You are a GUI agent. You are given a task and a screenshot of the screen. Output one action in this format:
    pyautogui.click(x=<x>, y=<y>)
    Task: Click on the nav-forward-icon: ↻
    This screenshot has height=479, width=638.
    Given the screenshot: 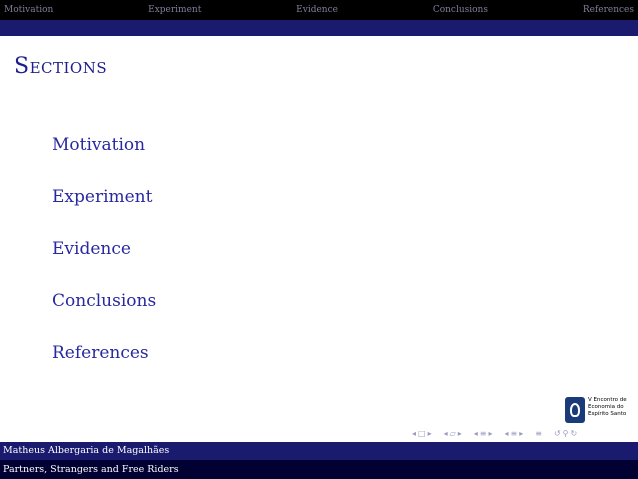 What is the action you would take?
    pyautogui.click(x=574, y=433)
    